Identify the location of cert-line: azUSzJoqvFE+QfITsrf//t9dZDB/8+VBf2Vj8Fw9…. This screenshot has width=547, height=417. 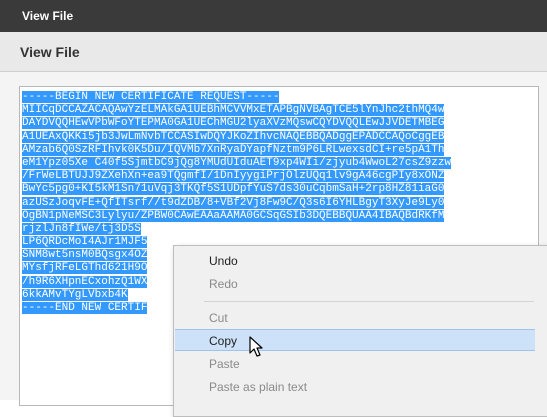
(233, 202).